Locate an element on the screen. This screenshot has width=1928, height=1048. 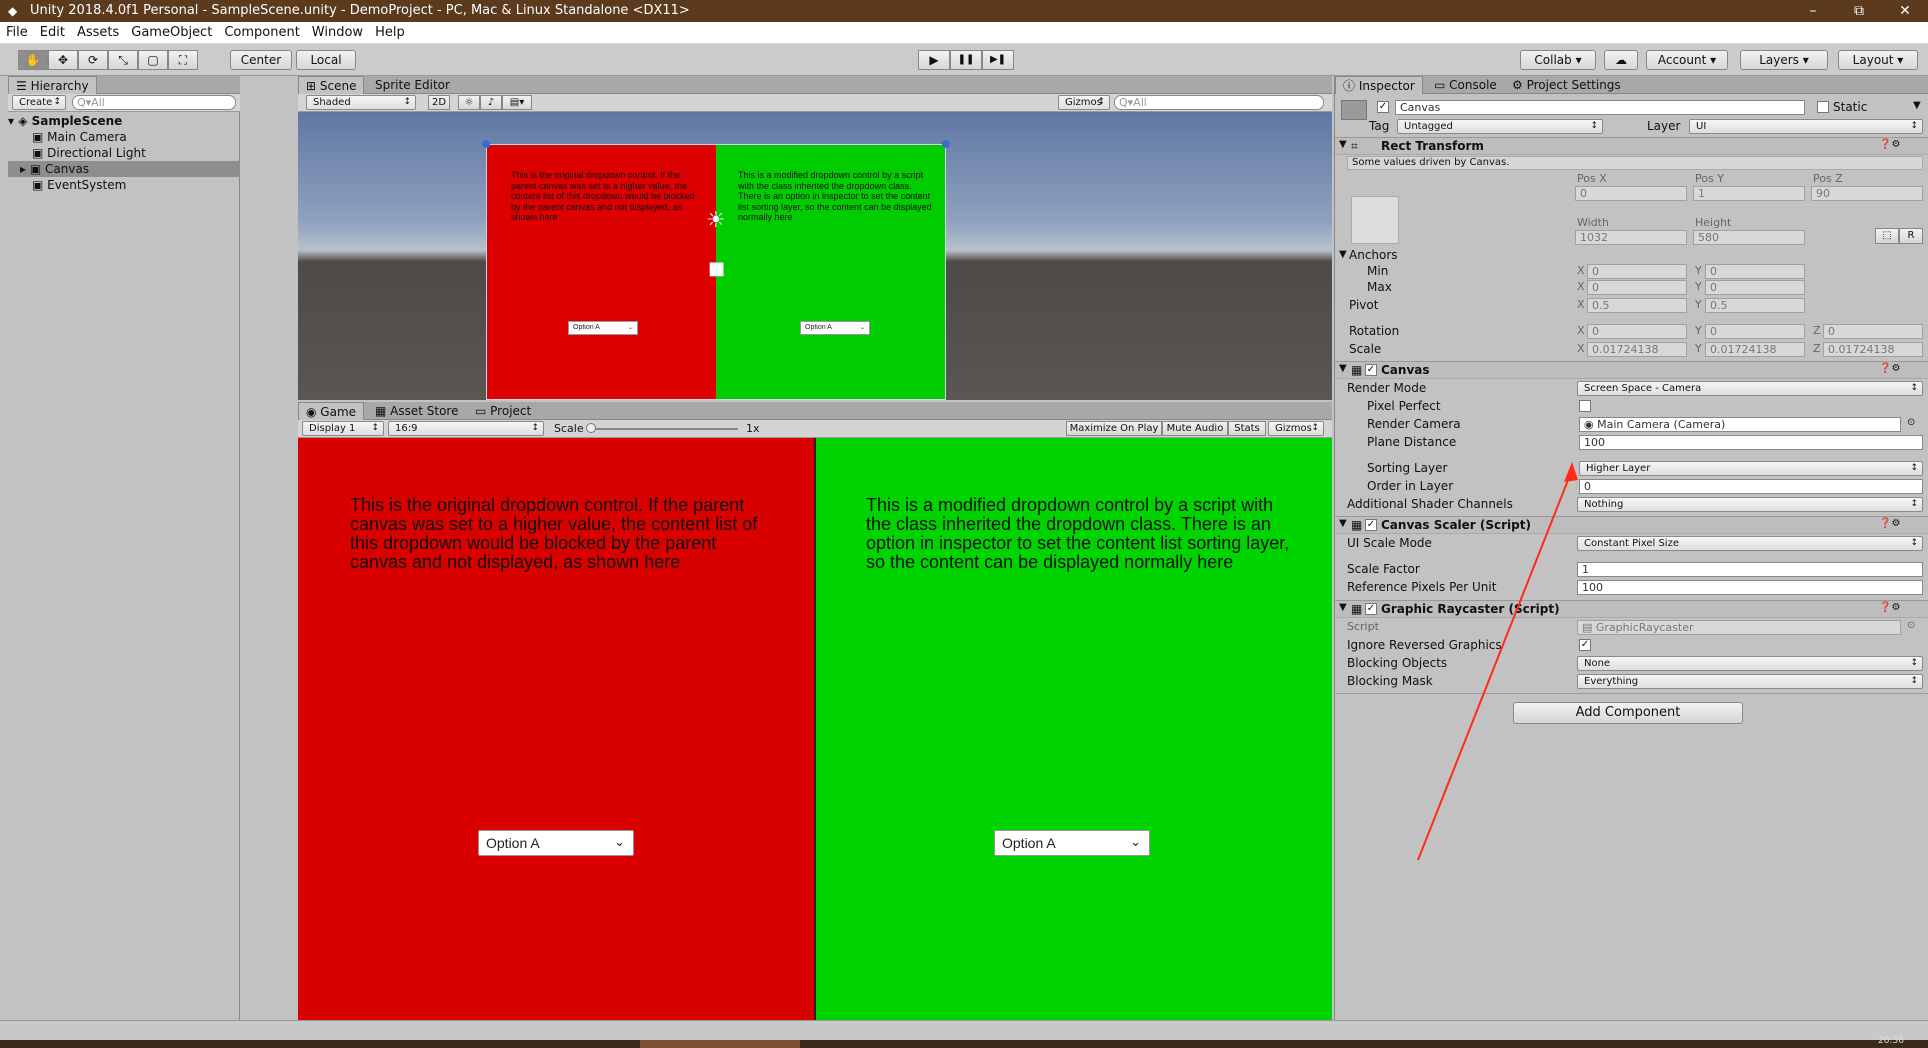
pivot-local-button: Local is located at coordinates (326, 60).